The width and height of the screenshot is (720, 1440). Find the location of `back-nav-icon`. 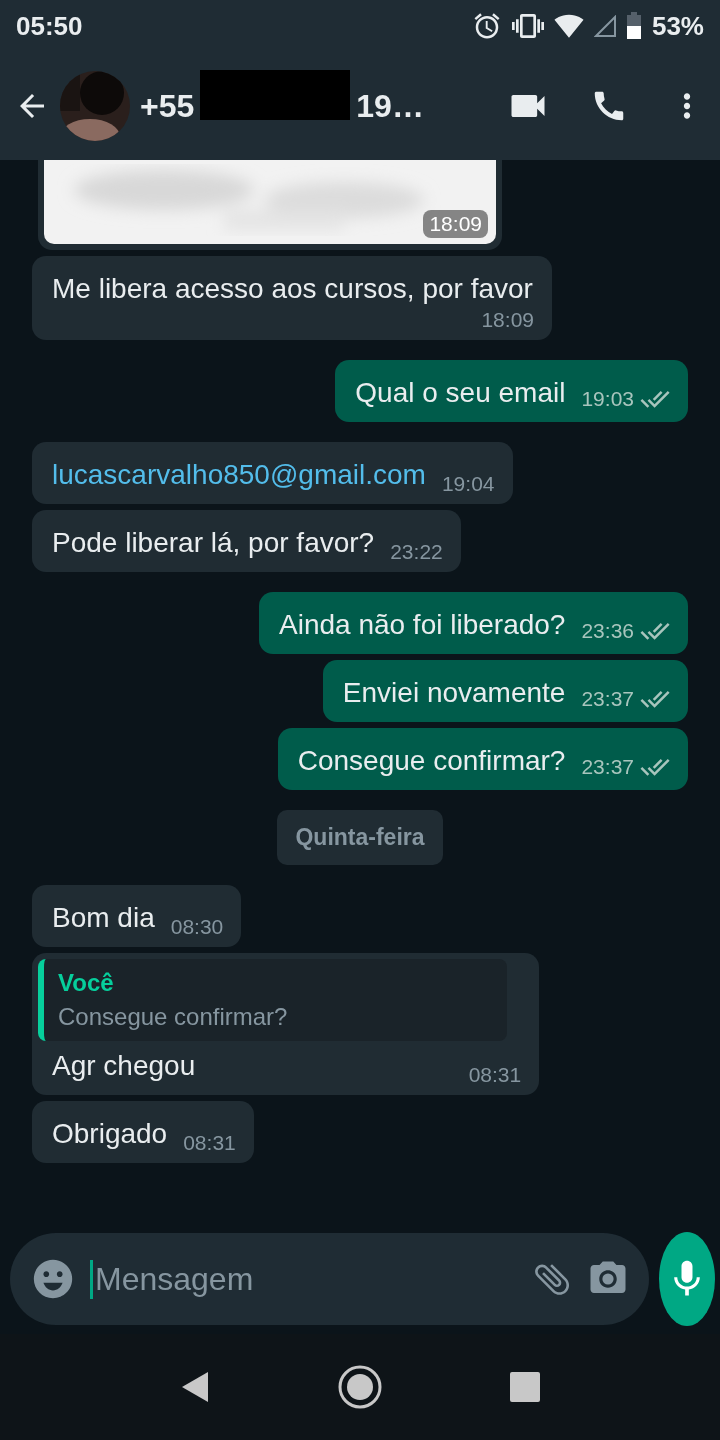

back-nav-icon is located at coordinates (195, 1387).